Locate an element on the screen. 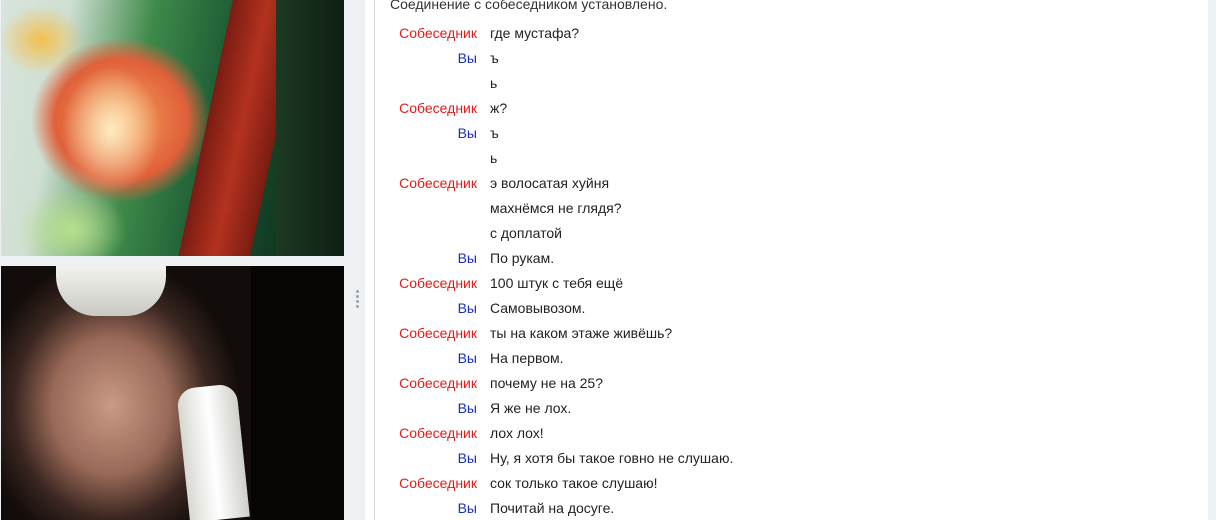  message-row: махнёмся не глядя? is located at coordinates (792, 208).